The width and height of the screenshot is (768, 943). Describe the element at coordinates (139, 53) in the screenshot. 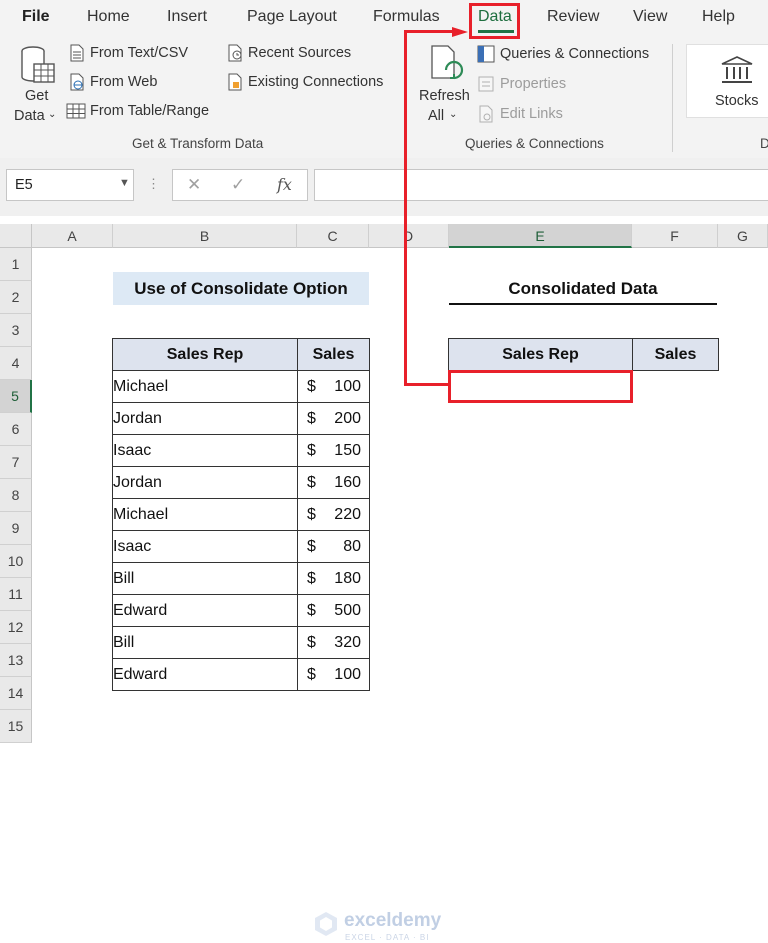

I see `from-text-csv-button: From Text/CSV` at that location.